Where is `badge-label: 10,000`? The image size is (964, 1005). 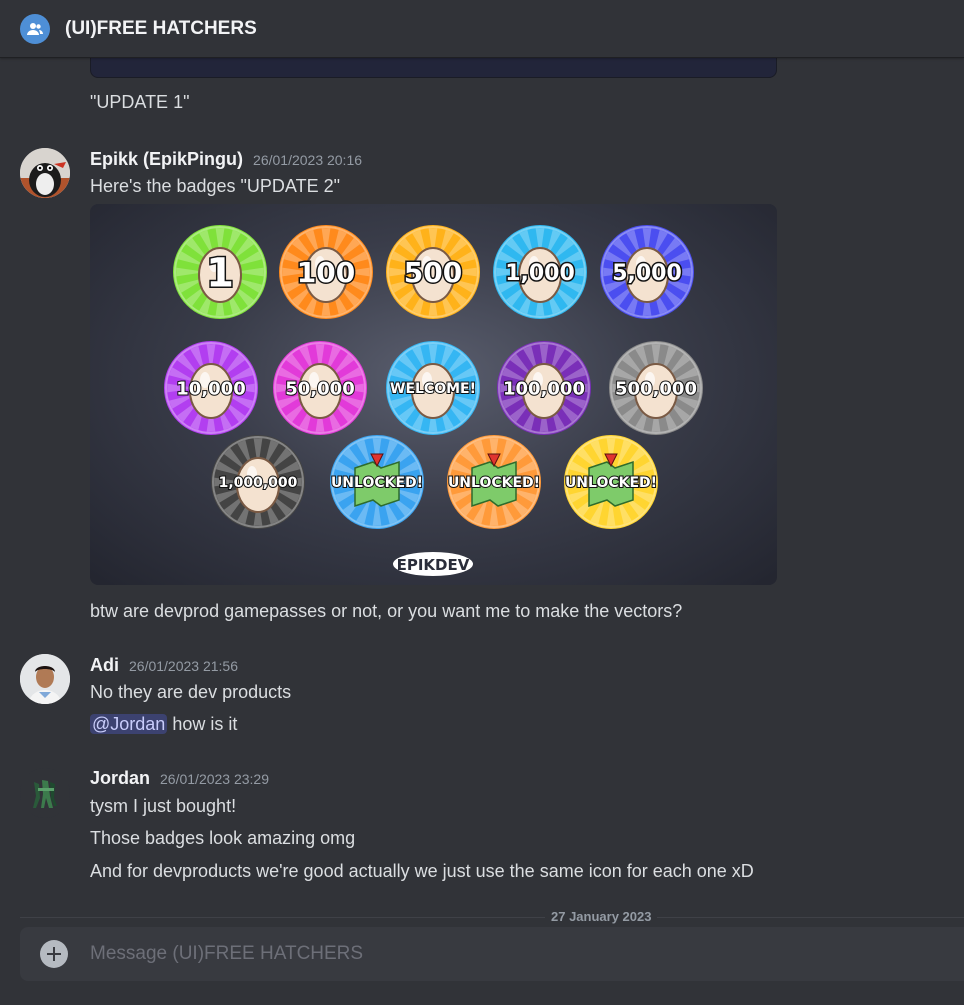
badge-label: 10,000 is located at coordinates (210, 388).